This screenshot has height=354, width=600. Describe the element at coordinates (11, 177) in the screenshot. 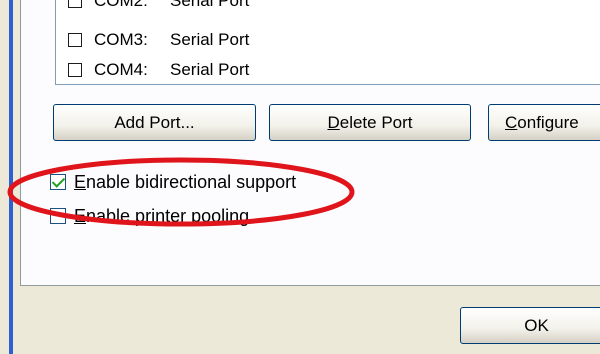

I see `window-frame-line` at that location.